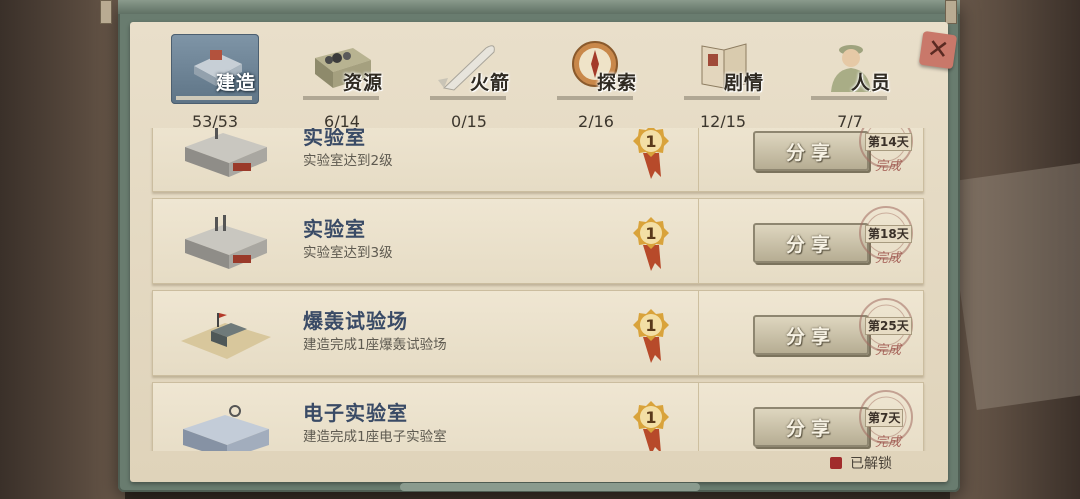  What do you see at coordinates (550, 487) in the screenshot?
I see `bottom-strip` at bounding box center [550, 487].